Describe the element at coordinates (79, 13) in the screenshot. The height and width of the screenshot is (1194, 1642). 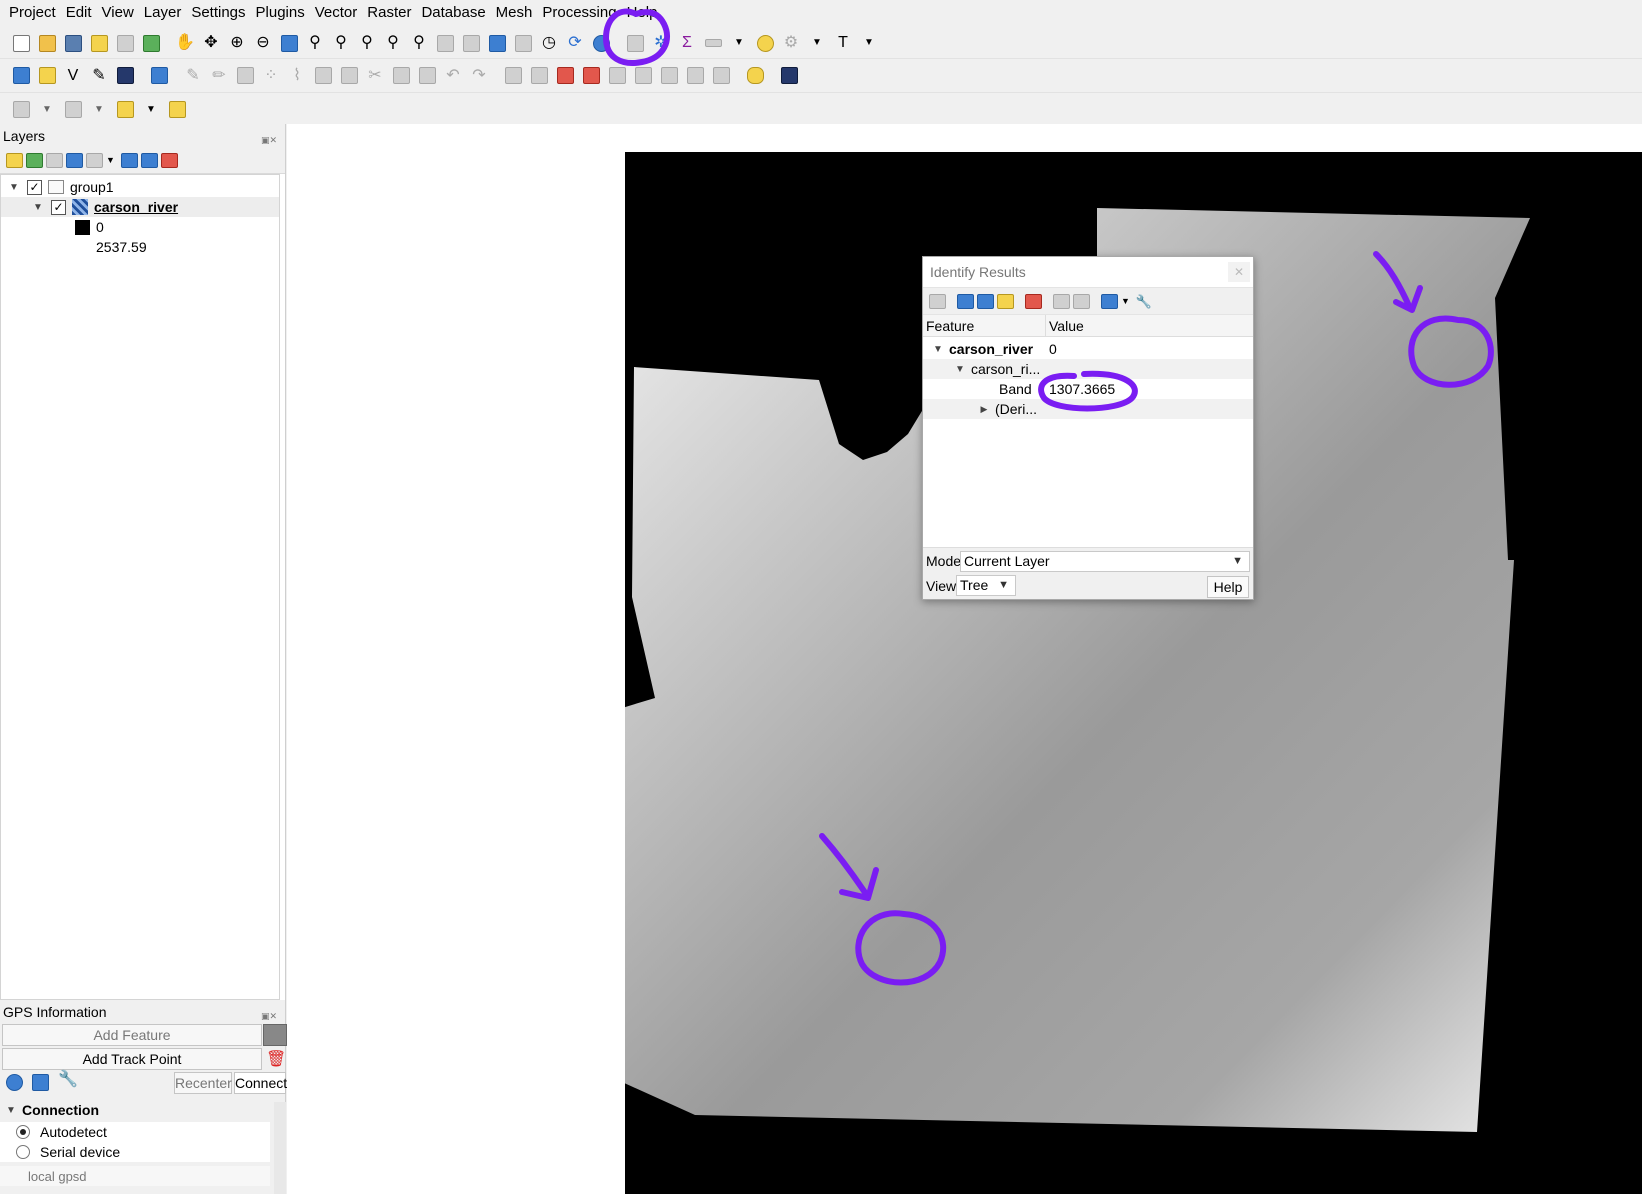
I see `menu-edit: Edit` at that location.